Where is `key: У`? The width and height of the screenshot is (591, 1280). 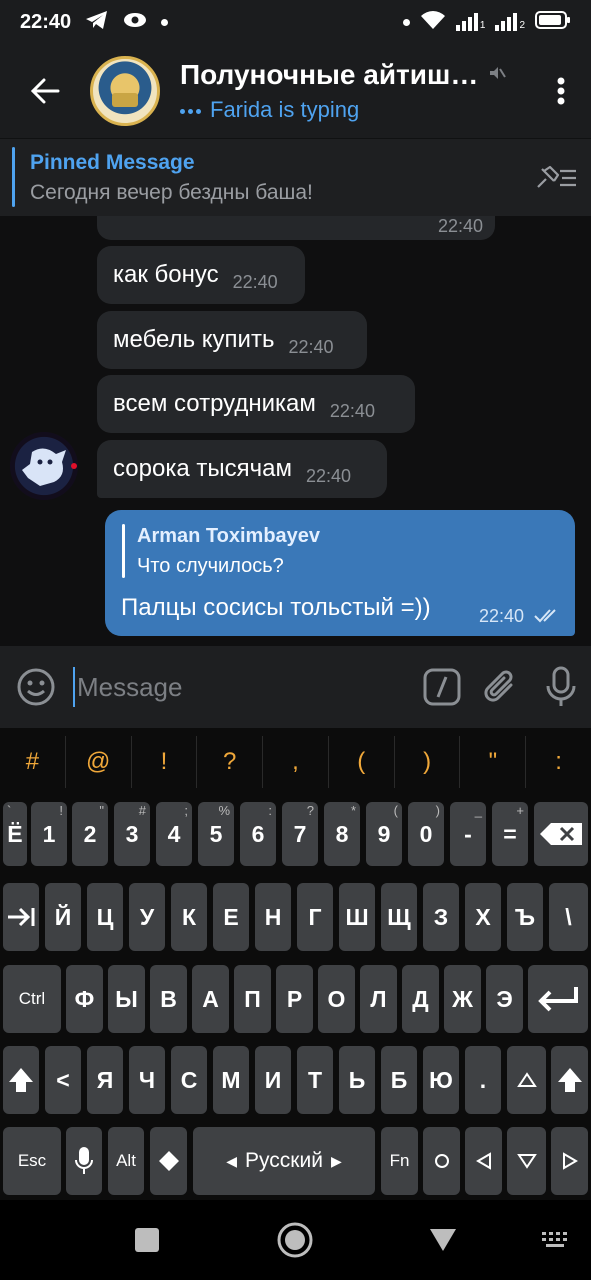
key: У is located at coordinates (147, 917).